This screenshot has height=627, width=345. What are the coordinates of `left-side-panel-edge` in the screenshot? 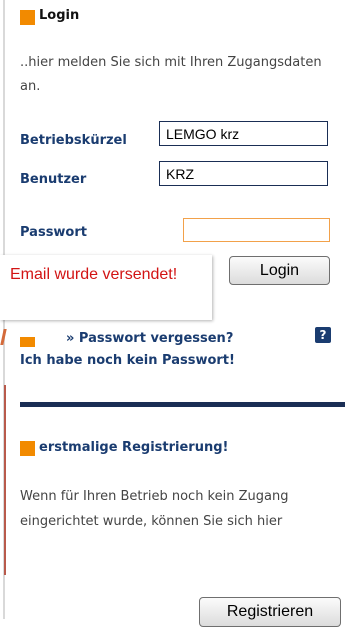 It's located at (3, 480).